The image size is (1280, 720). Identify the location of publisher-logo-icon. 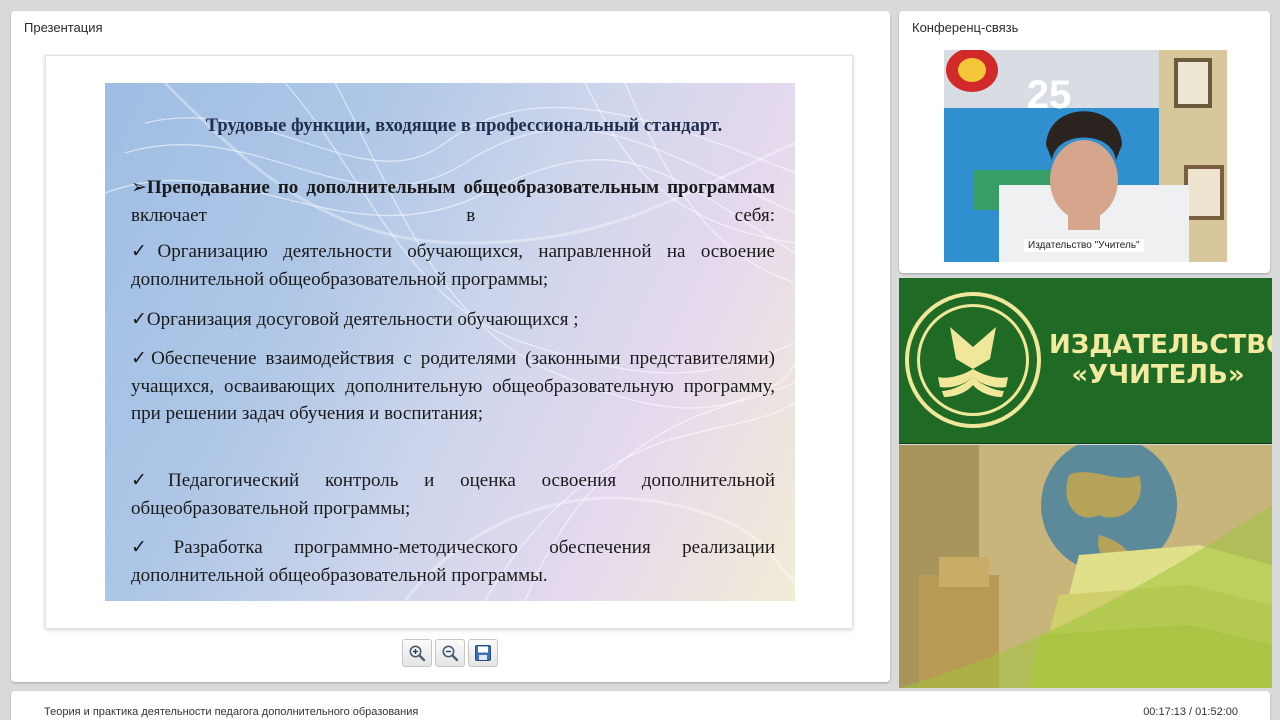
(973, 360).